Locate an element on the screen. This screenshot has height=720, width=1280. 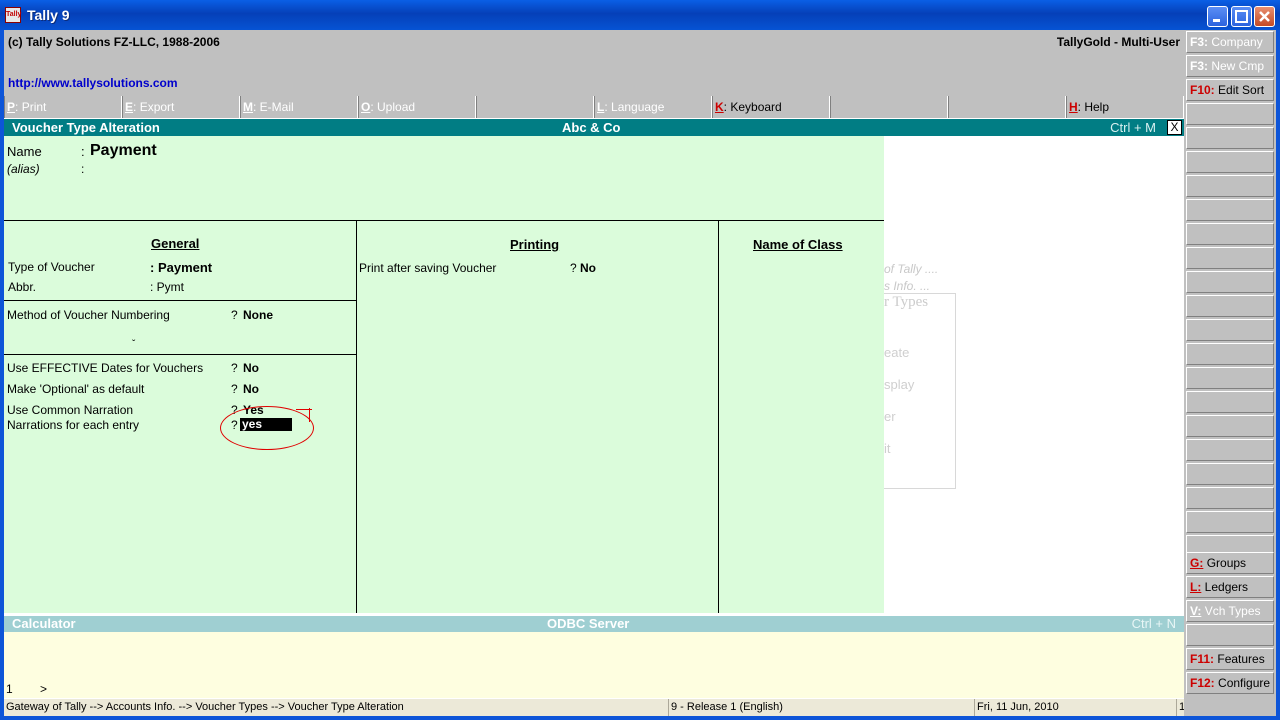
calculator-line-number: 1 is located at coordinates (9, 689).